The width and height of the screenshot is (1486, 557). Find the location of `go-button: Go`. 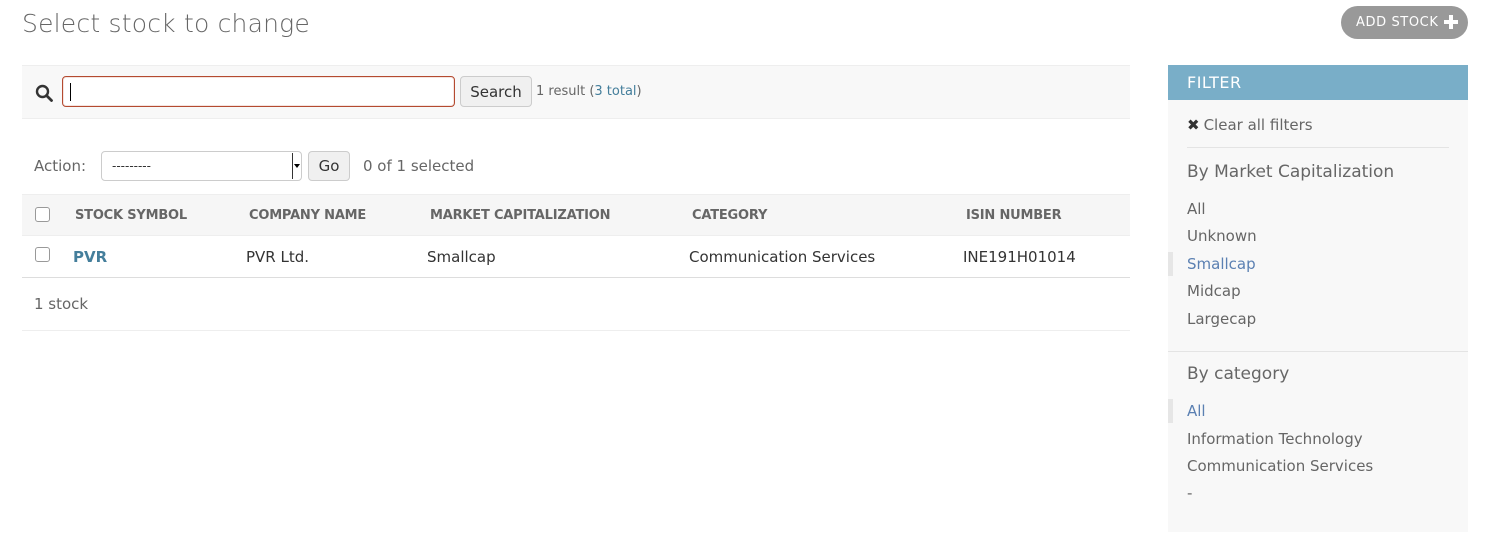

go-button: Go is located at coordinates (329, 166).